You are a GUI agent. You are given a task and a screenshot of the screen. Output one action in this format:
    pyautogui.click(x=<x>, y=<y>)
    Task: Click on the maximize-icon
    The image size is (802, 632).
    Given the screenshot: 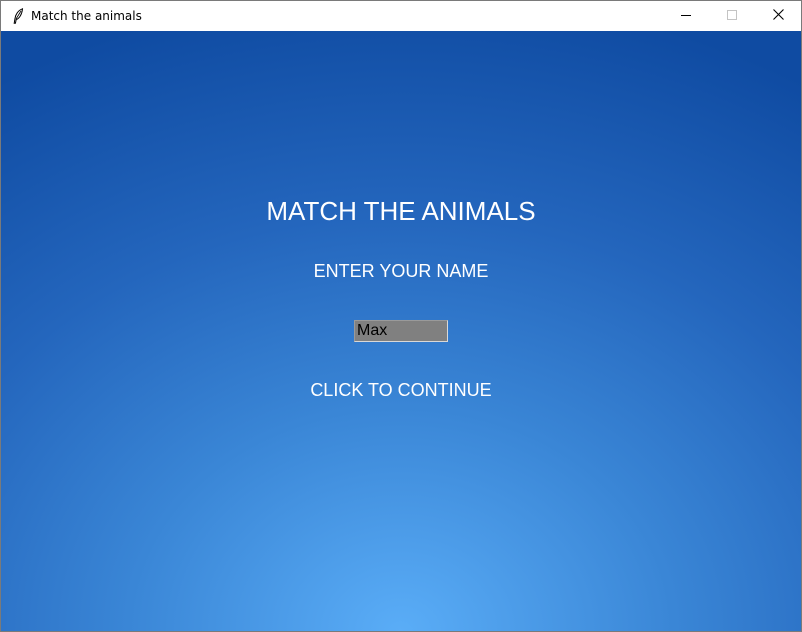 What is the action you would take?
    pyautogui.click(x=732, y=16)
    